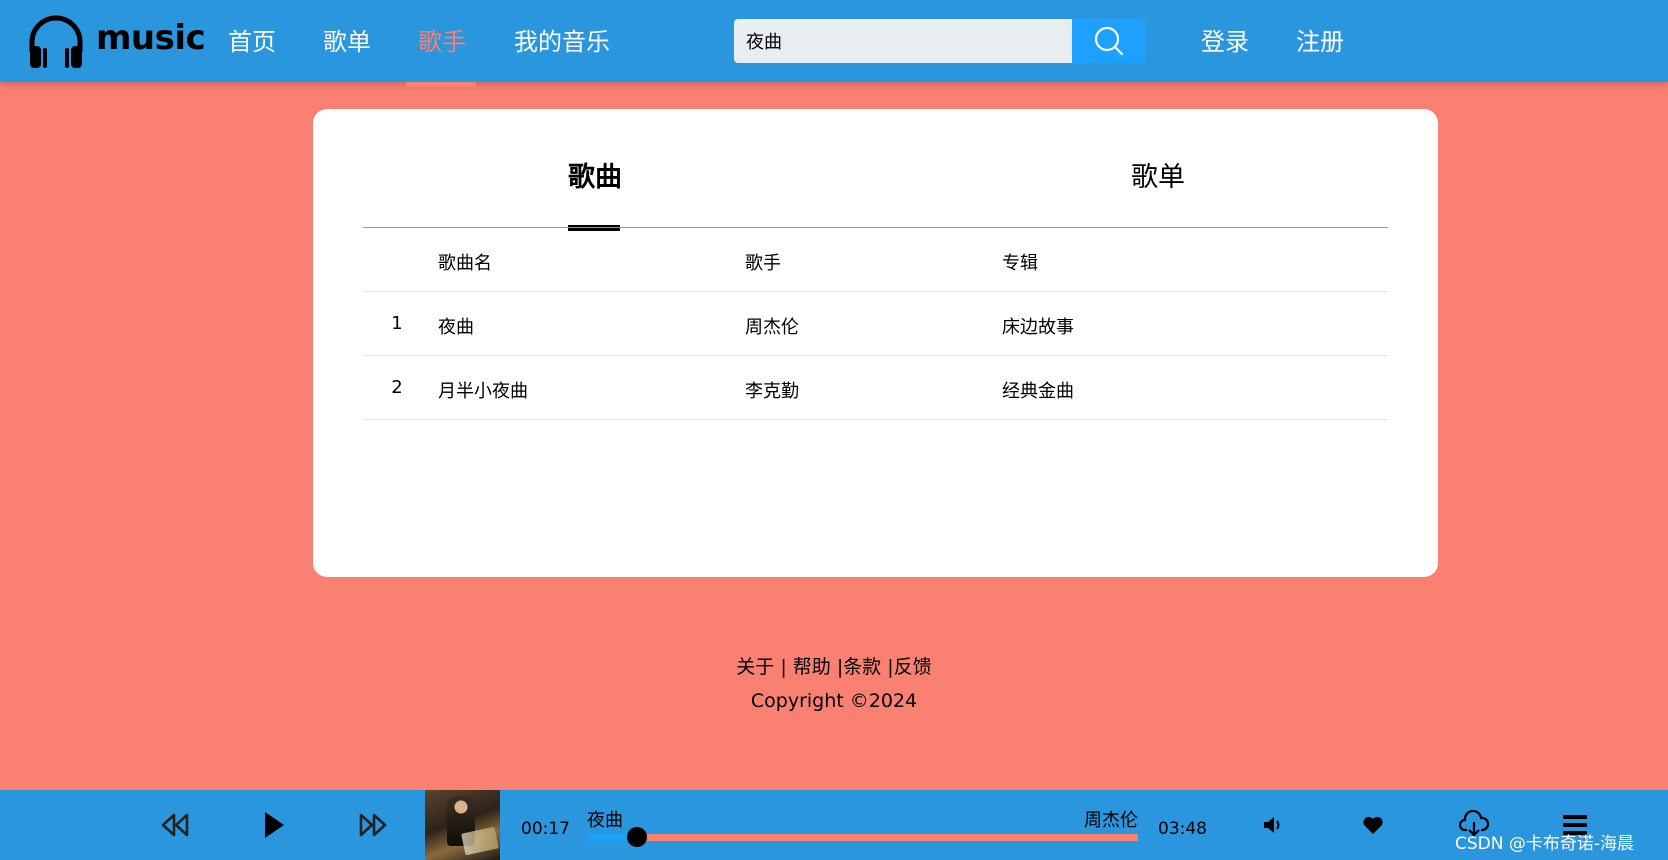  I want to click on column-header-artist: 歌手, so click(763, 263).